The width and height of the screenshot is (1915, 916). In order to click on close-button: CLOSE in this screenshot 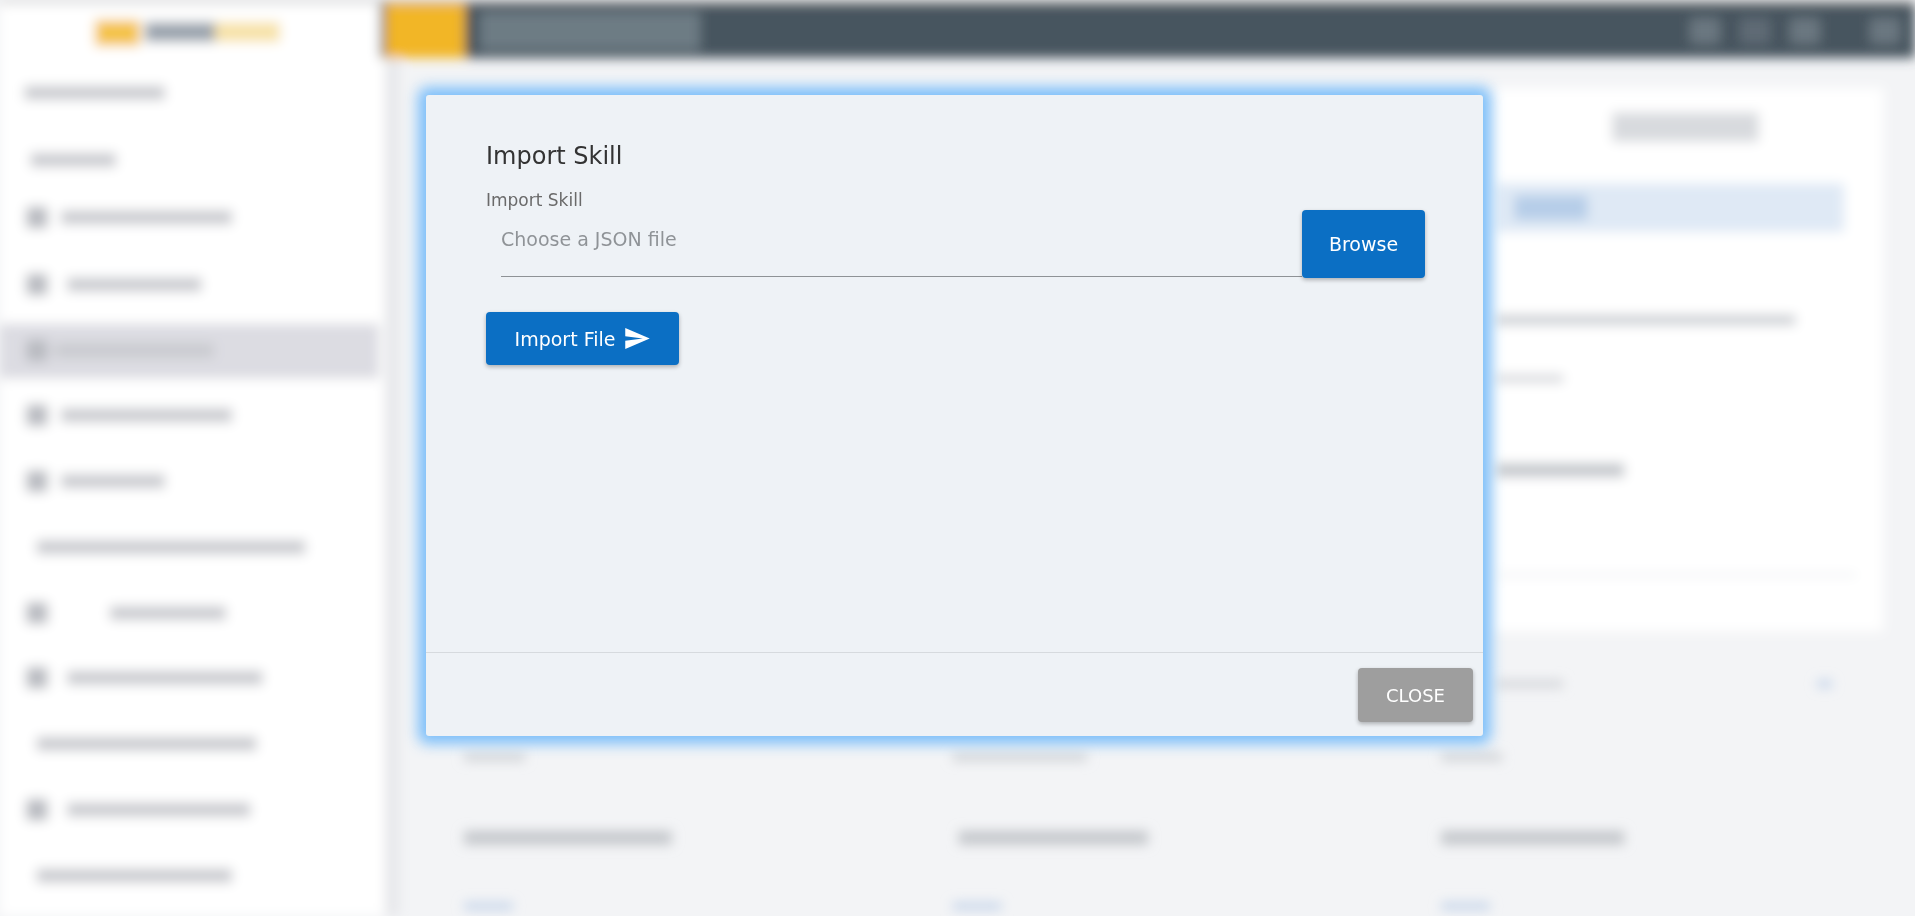, I will do `click(1415, 695)`.